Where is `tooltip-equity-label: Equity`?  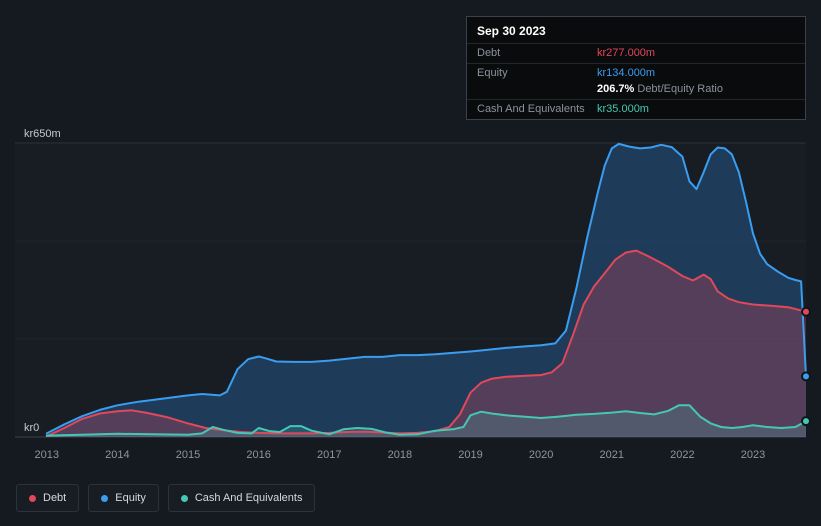 tooltip-equity-label: Equity is located at coordinates (492, 73).